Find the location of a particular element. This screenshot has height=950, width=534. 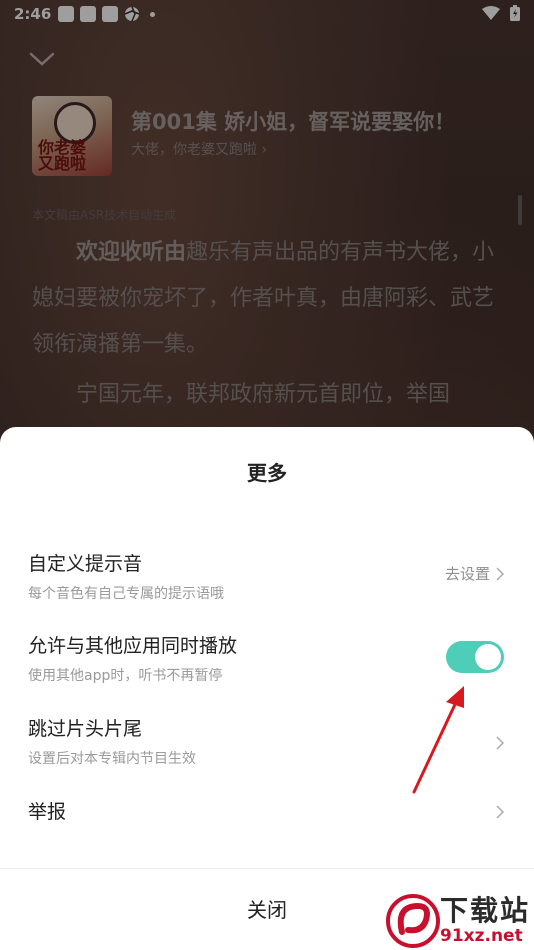

row-label: 允许与其他应用同时播放 is located at coordinates (133, 646).